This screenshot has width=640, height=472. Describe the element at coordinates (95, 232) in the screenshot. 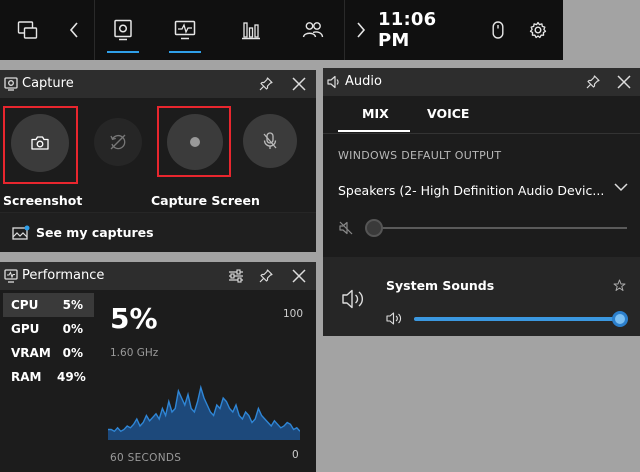

I see `see-my-captures-label: See my captures` at that location.